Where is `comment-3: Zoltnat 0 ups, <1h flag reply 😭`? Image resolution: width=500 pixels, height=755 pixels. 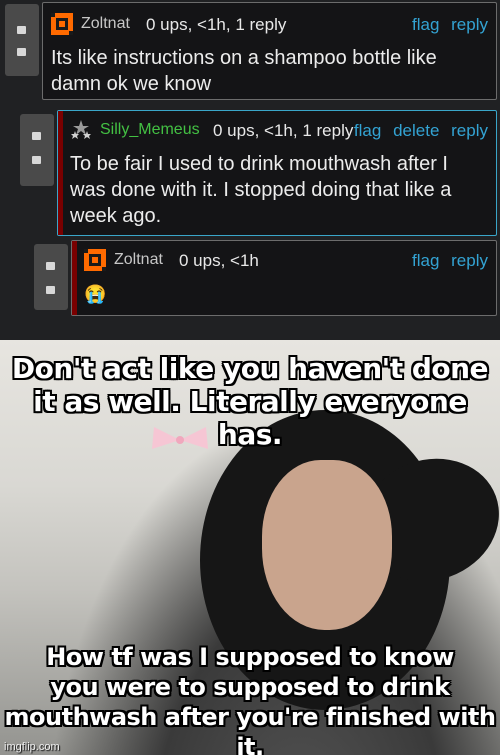
comment-3: Zoltnat 0 ups, <1h flag reply 😭 is located at coordinates (284, 278).